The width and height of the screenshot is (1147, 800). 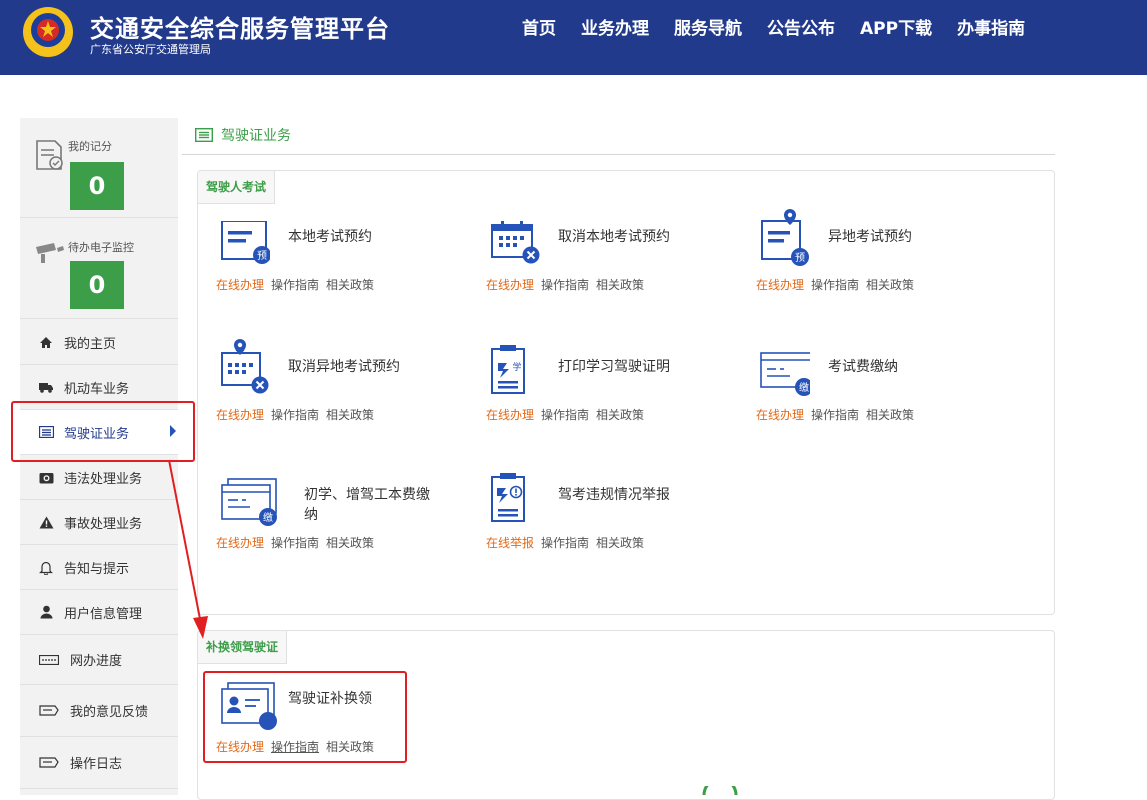 I want to click on section-title-text: 驾驶证业务, so click(x=256, y=136).